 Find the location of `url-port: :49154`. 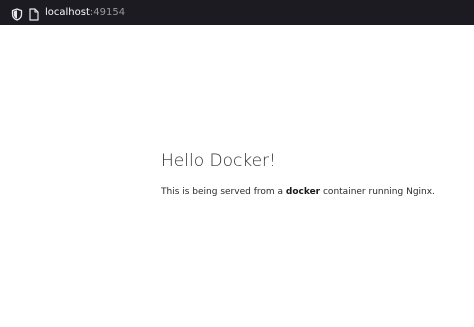

url-port: :49154 is located at coordinates (107, 12).